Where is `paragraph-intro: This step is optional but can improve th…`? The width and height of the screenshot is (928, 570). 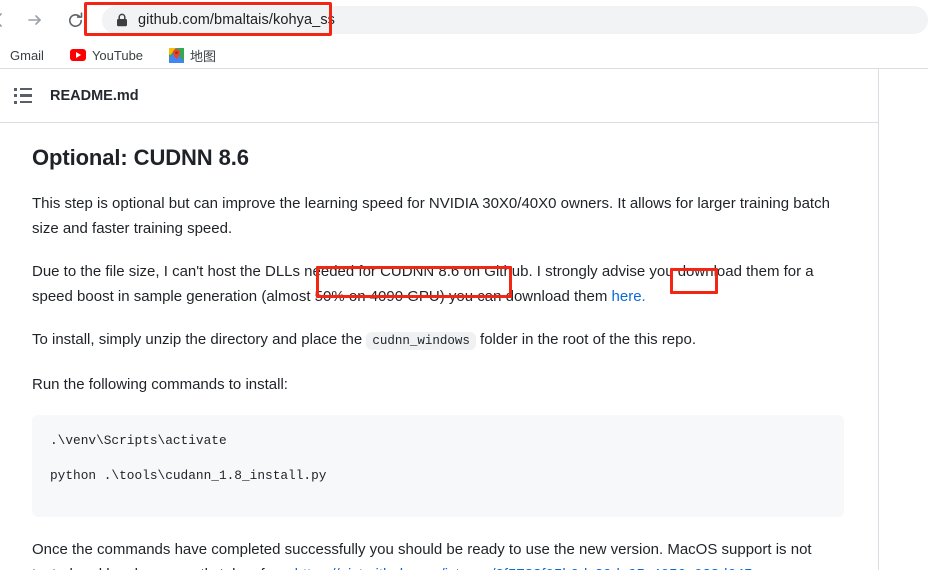 paragraph-intro: This step is optional but can improve th… is located at coordinates (431, 216).